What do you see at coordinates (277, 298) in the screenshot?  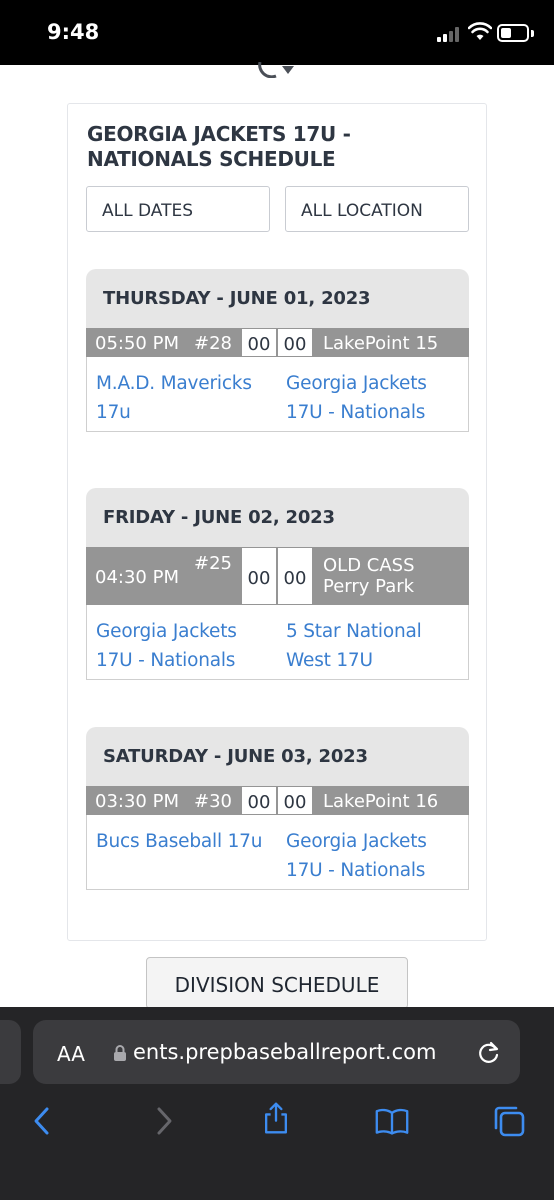 I see `day-header: THURSDAY - JUNE 01, 2023` at bounding box center [277, 298].